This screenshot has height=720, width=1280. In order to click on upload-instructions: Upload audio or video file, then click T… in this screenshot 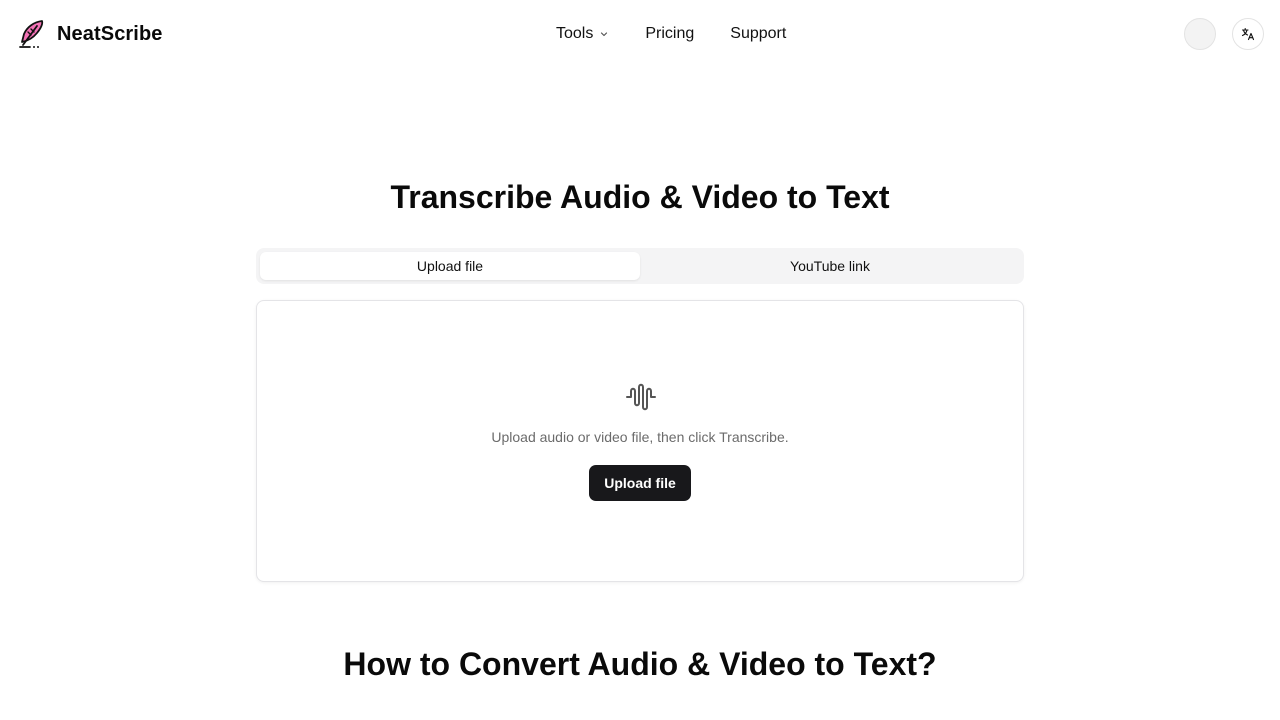, I will do `click(640, 437)`.